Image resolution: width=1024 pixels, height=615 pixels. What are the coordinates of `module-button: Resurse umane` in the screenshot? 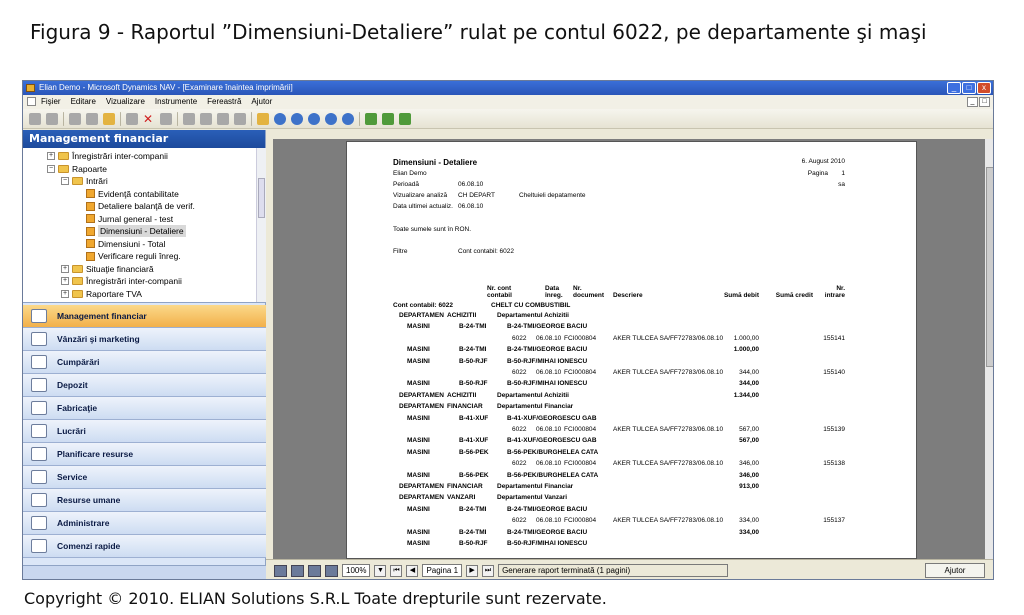 It's located at (144, 500).